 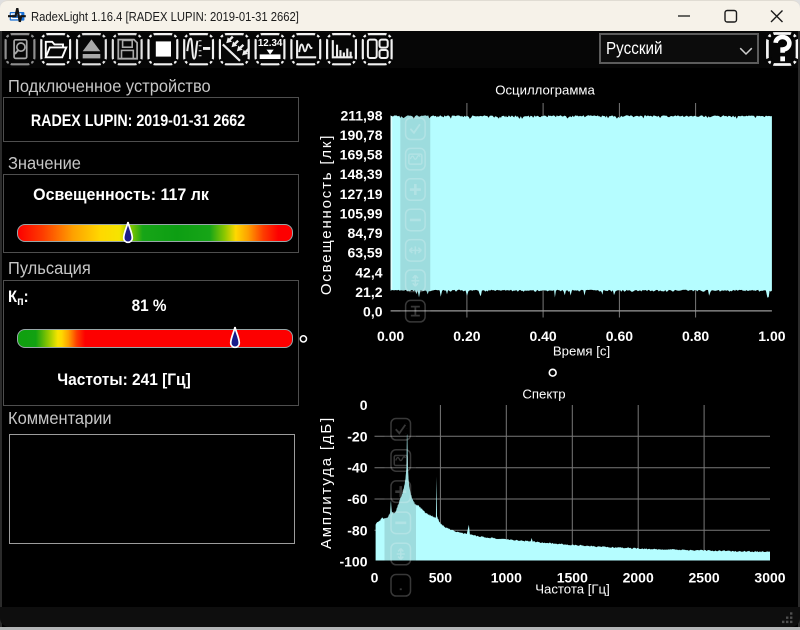 What do you see at coordinates (373, 312) in the screenshot?
I see `svg-text: 0,0` at bounding box center [373, 312].